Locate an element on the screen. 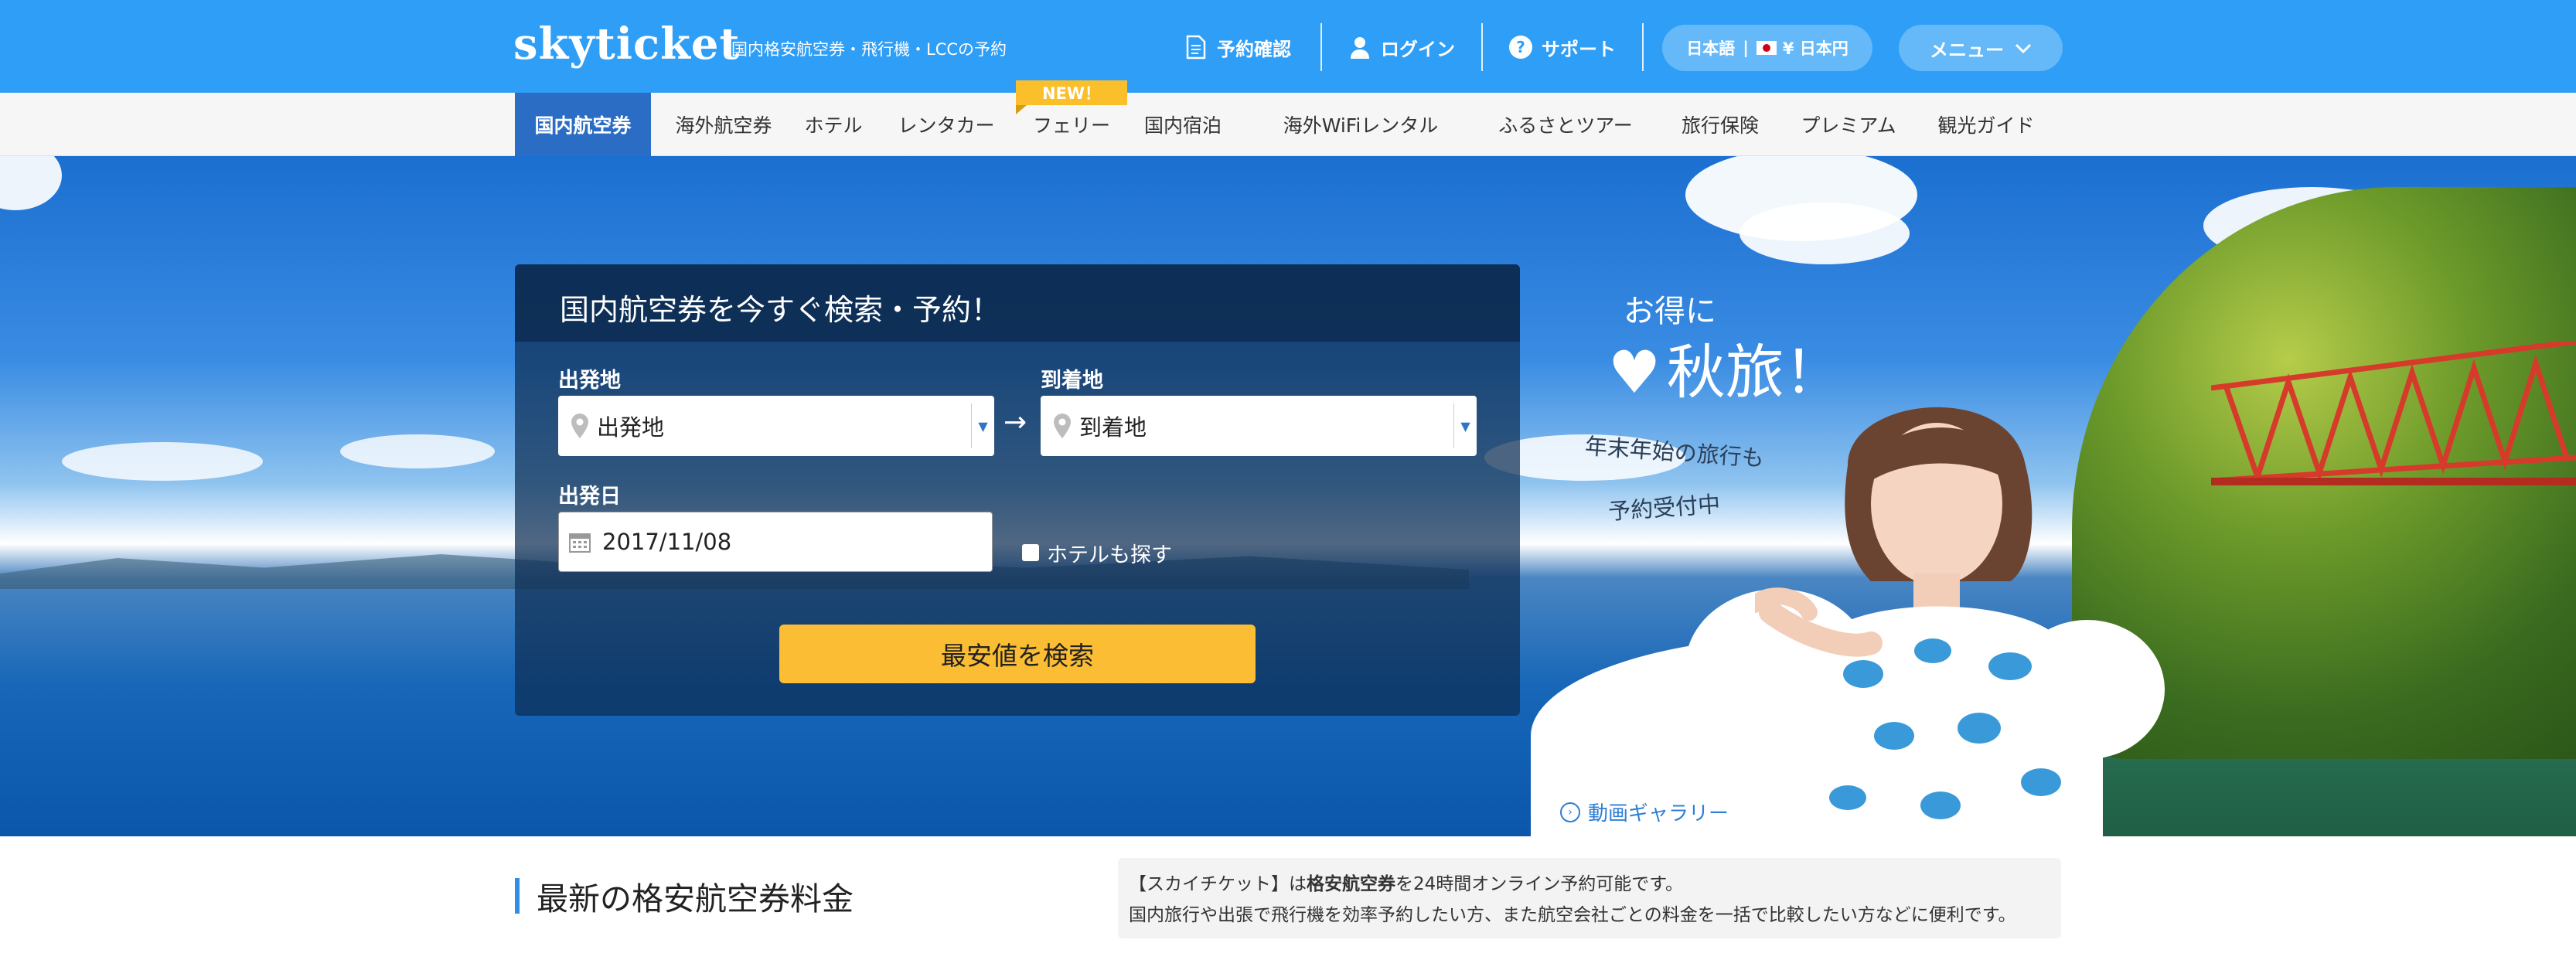 This screenshot has width=2576, height=960. tab-wifi-rental: 海外WiFiレンタル is located at coordinates (1360, 124).